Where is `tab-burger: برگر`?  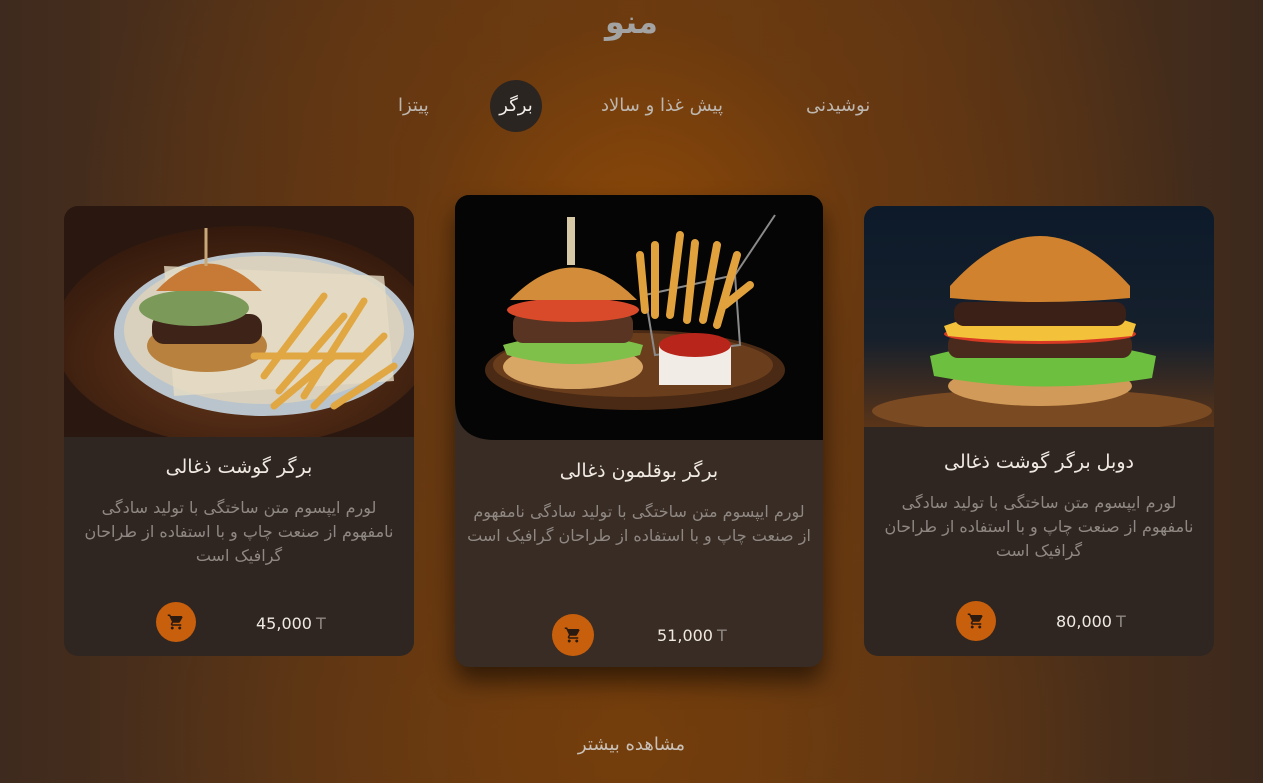 tab-burger: برگر is located at coordinates (516, 106).